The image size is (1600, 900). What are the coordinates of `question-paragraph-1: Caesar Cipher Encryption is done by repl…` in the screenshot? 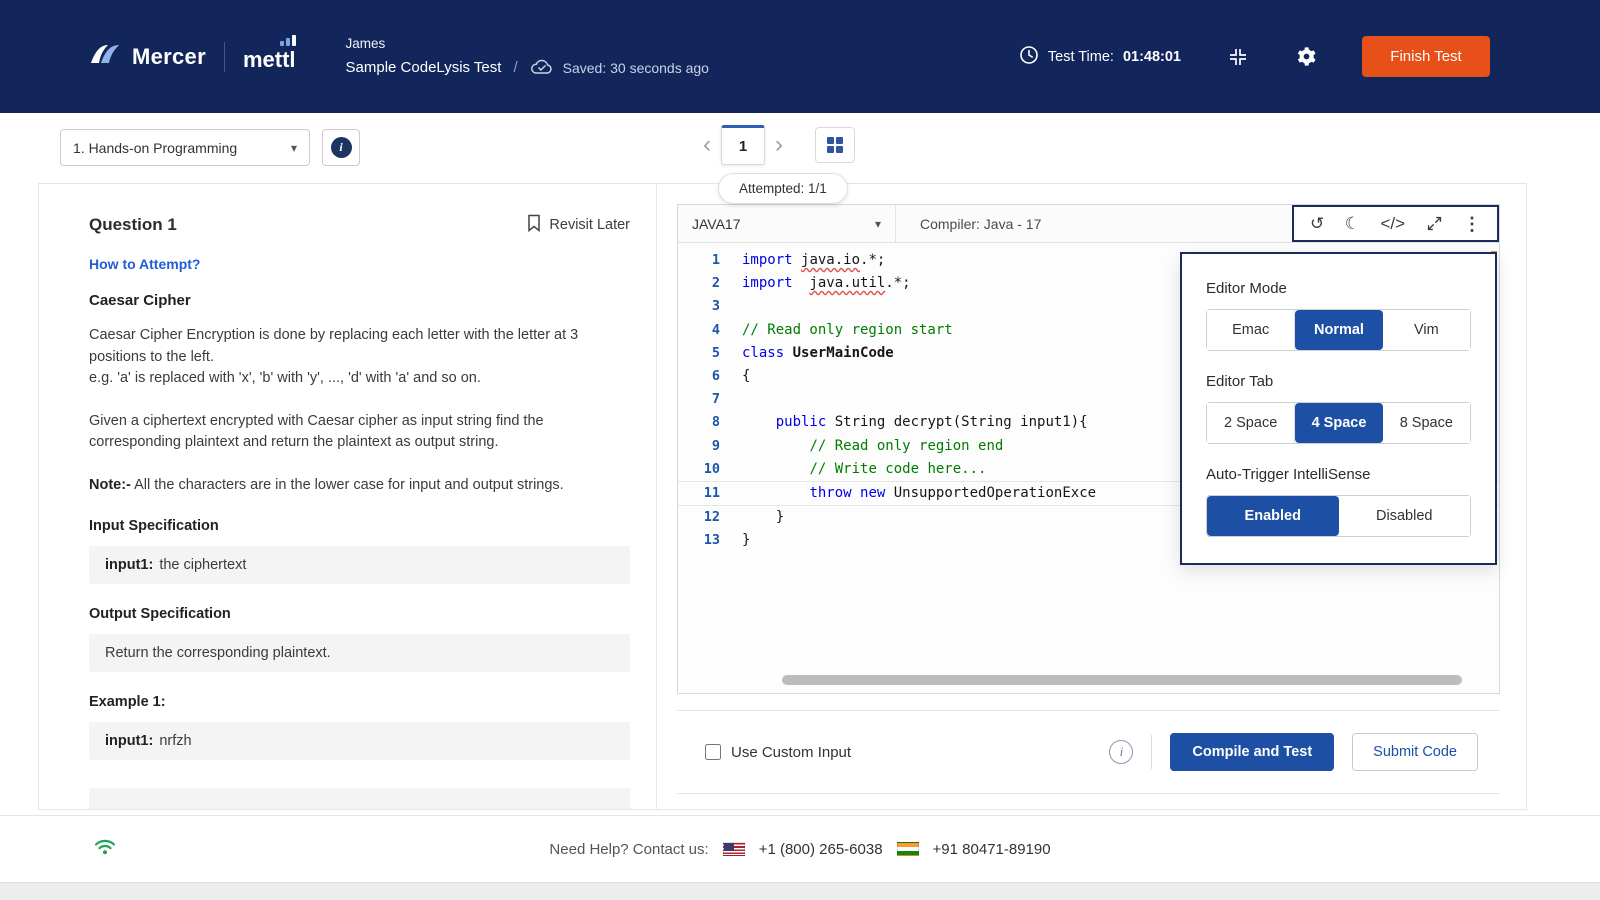 It's located at (334, 356).